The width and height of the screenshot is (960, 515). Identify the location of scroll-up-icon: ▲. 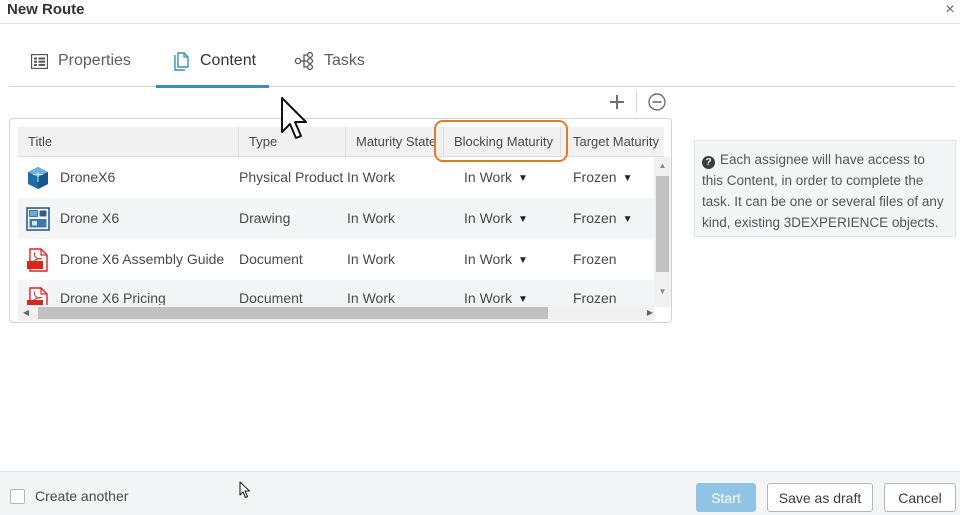
(662, 166).